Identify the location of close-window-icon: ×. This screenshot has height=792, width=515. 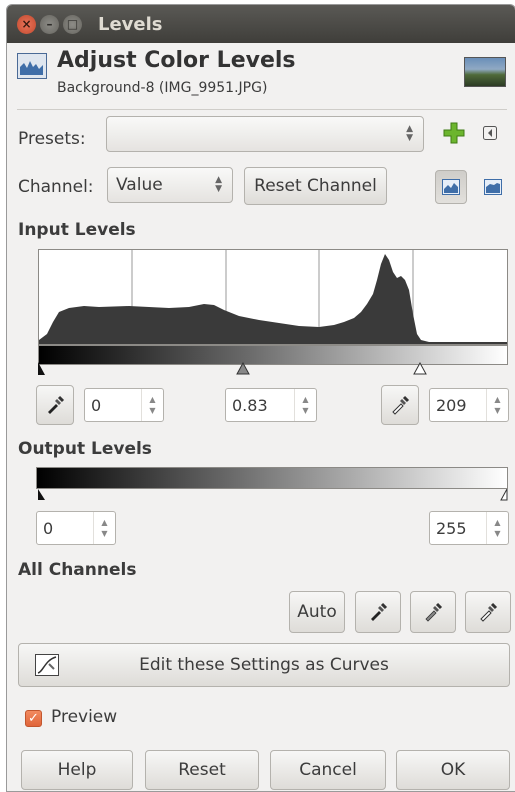
(26, 24).